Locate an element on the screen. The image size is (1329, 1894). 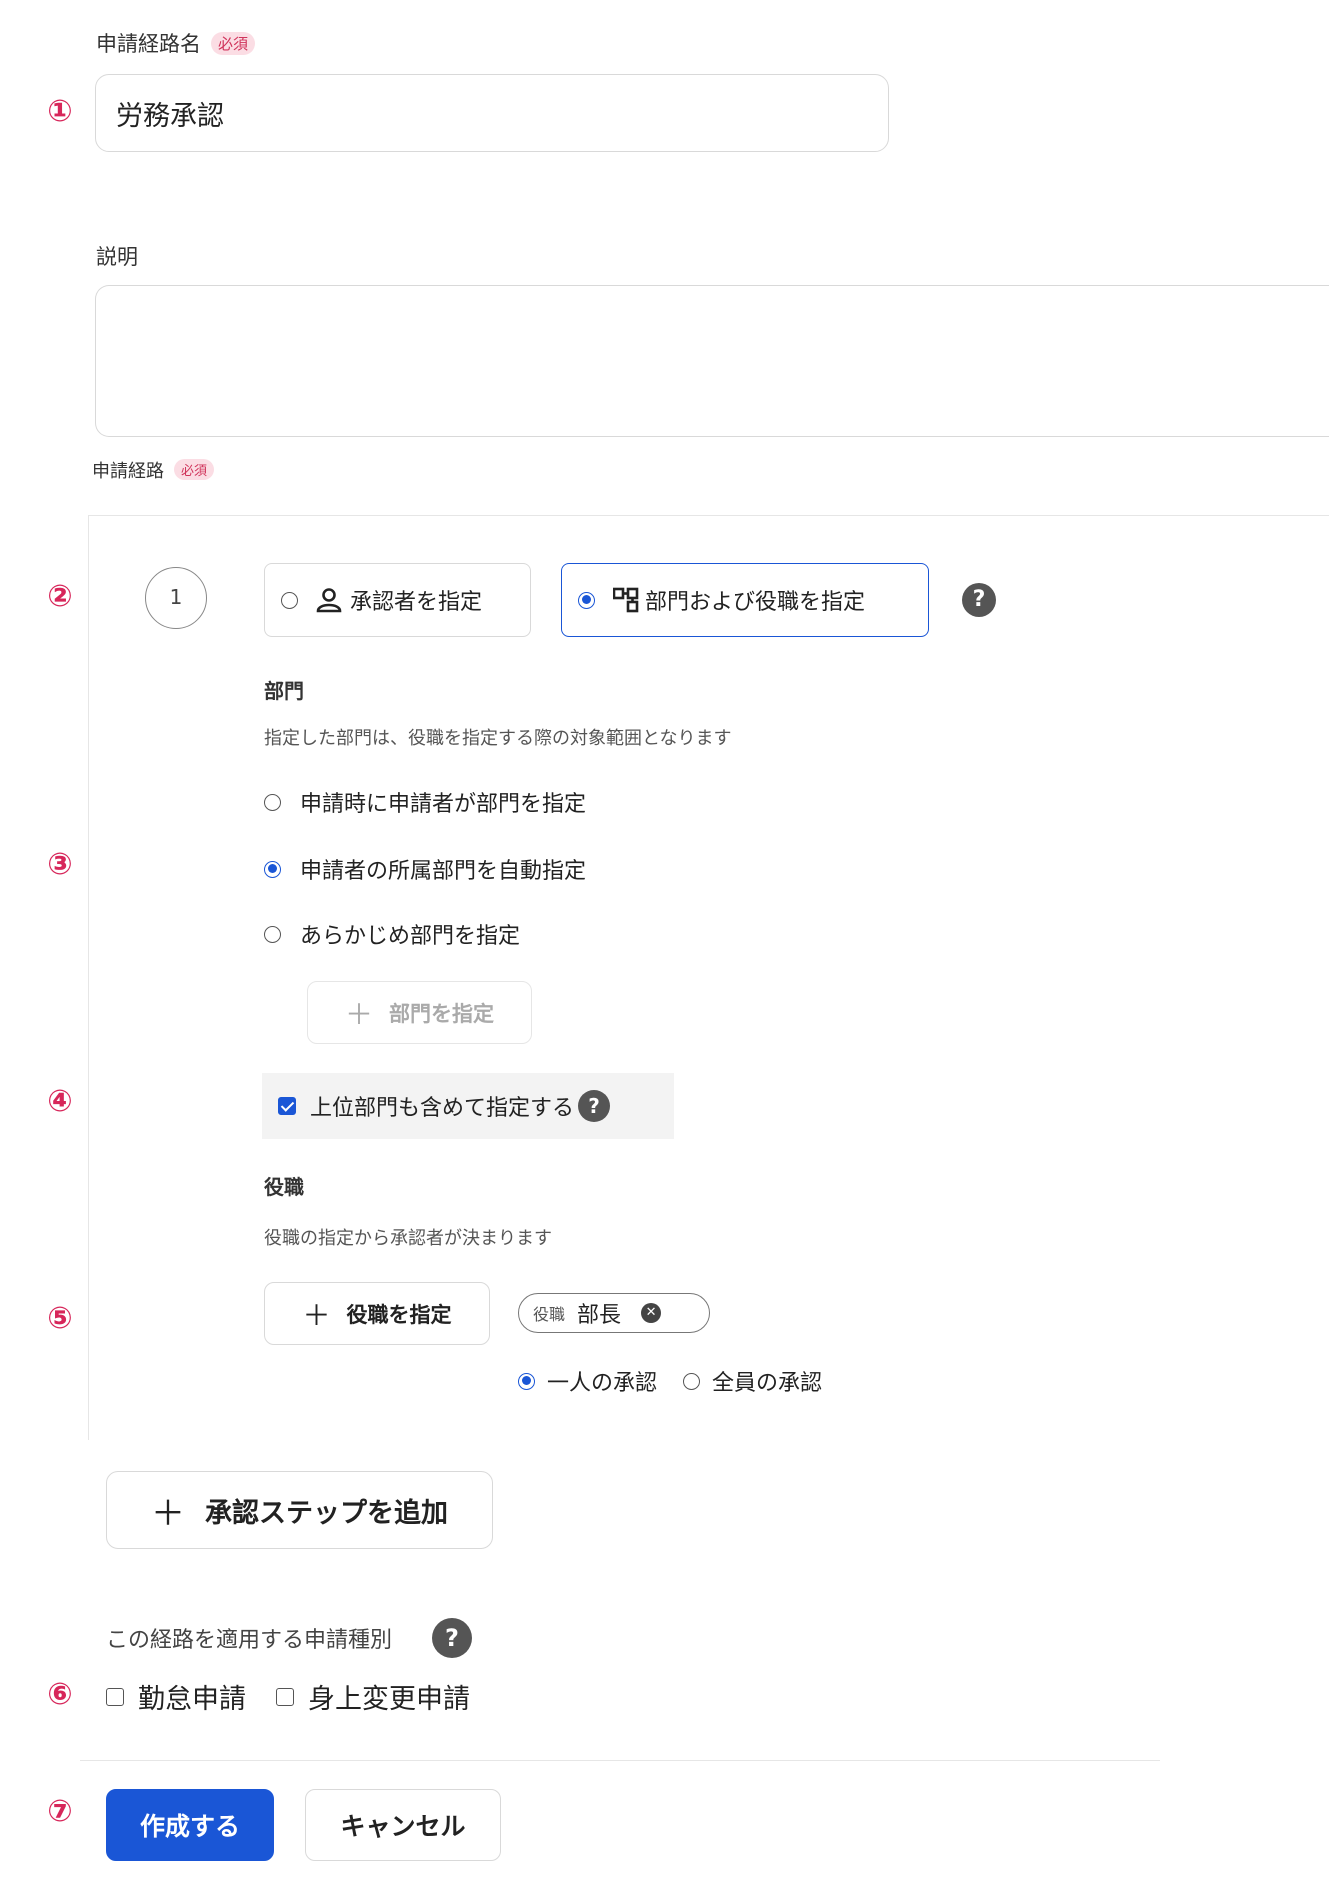
route-label: 申請経路 必須 is located at coordinates (153, 470).